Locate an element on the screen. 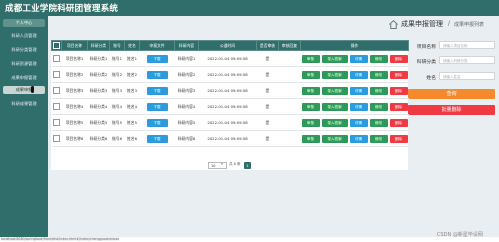 Image resolution: width=499 pixels, height=242 pixels. cell-account: 账号4 is located at coordinates (117, 106).